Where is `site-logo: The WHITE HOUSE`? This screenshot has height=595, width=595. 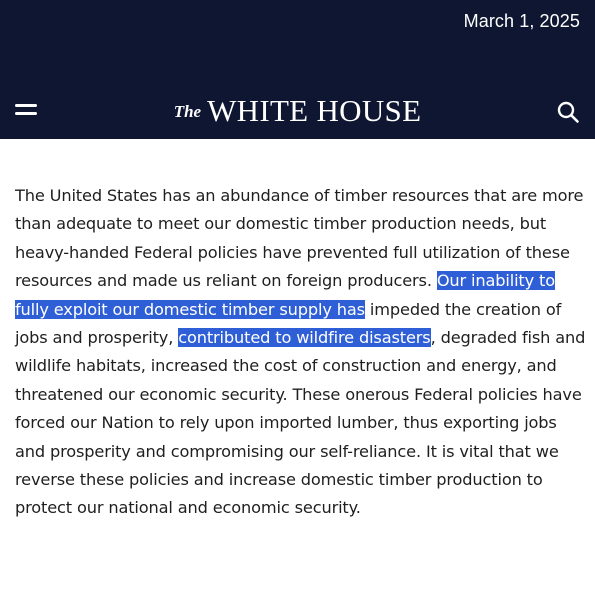 site-logo: The WHITE HOUSE is located at coordinates (297, 111).